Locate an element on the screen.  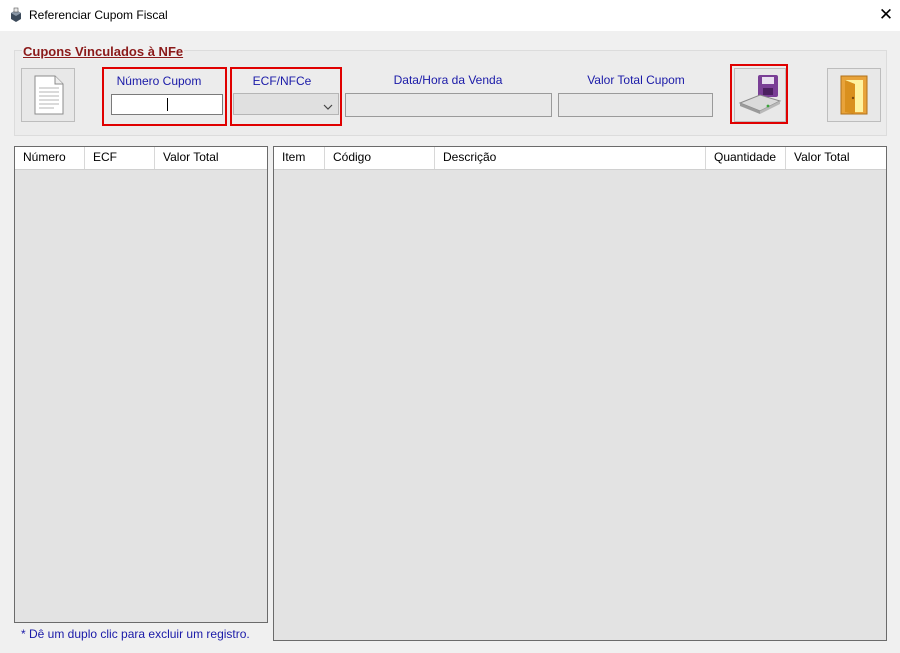
data-hora-field is located at coordinates (448, 105).